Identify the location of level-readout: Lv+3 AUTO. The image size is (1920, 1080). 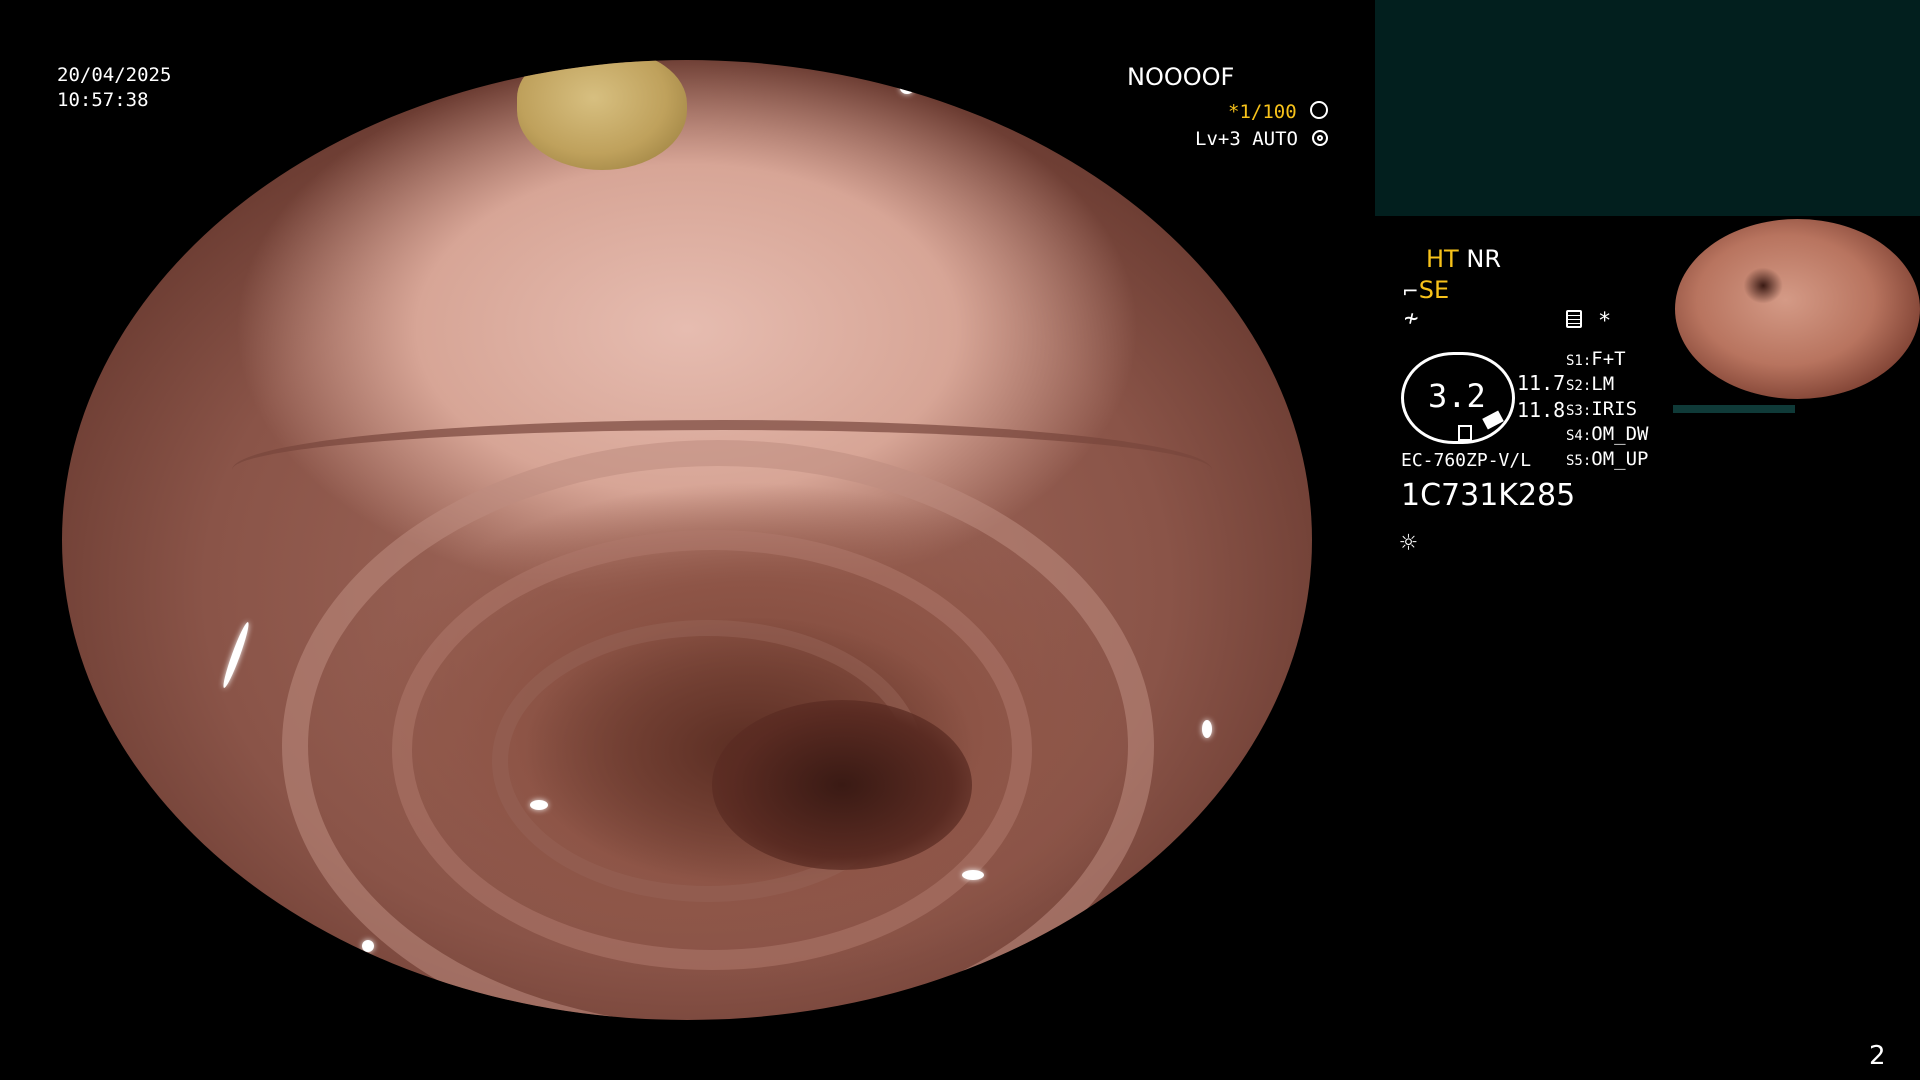
(1246, 139).